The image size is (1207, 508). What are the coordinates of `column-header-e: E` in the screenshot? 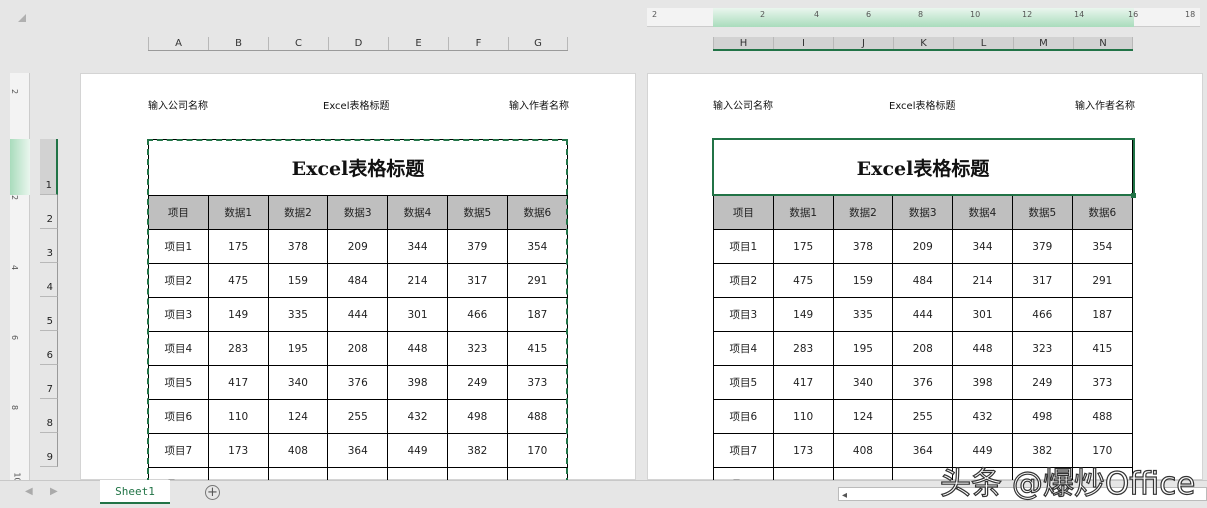 It's located at (418, 43).